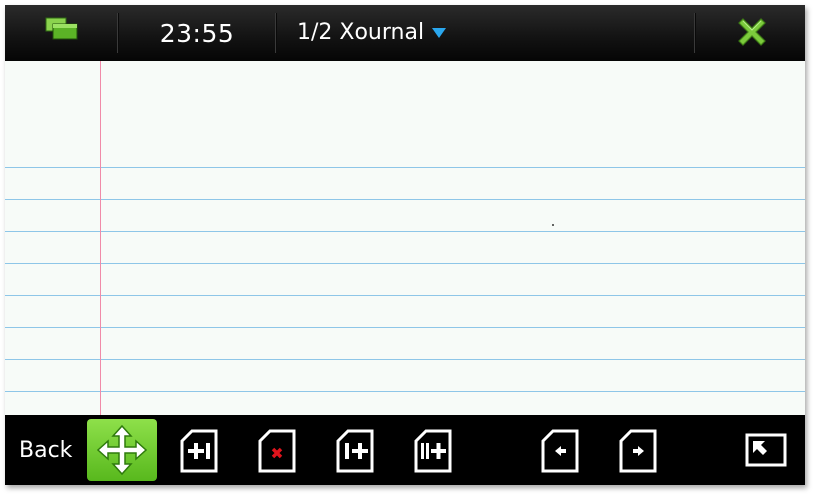  I want to click on window-title: 1/2 Xournal, so click(361, 32).